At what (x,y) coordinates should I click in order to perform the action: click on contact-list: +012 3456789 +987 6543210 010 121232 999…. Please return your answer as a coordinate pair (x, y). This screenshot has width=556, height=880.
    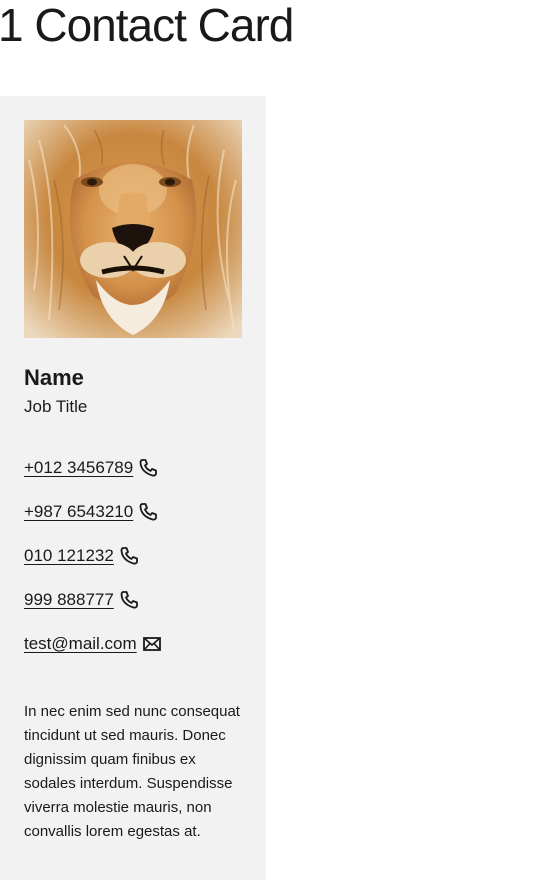
    Looking at the image, I should click on (133, 566).